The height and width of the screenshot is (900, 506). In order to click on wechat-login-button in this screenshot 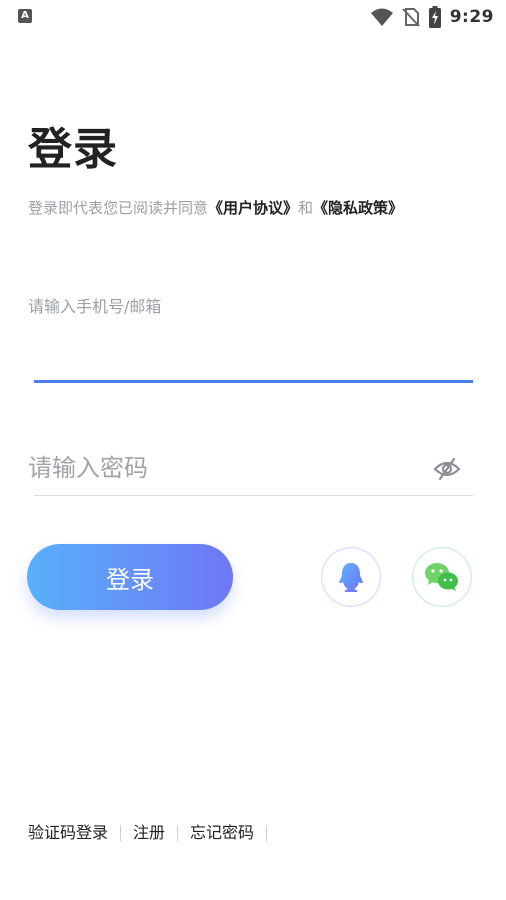, I will do `click(442, 577)`.